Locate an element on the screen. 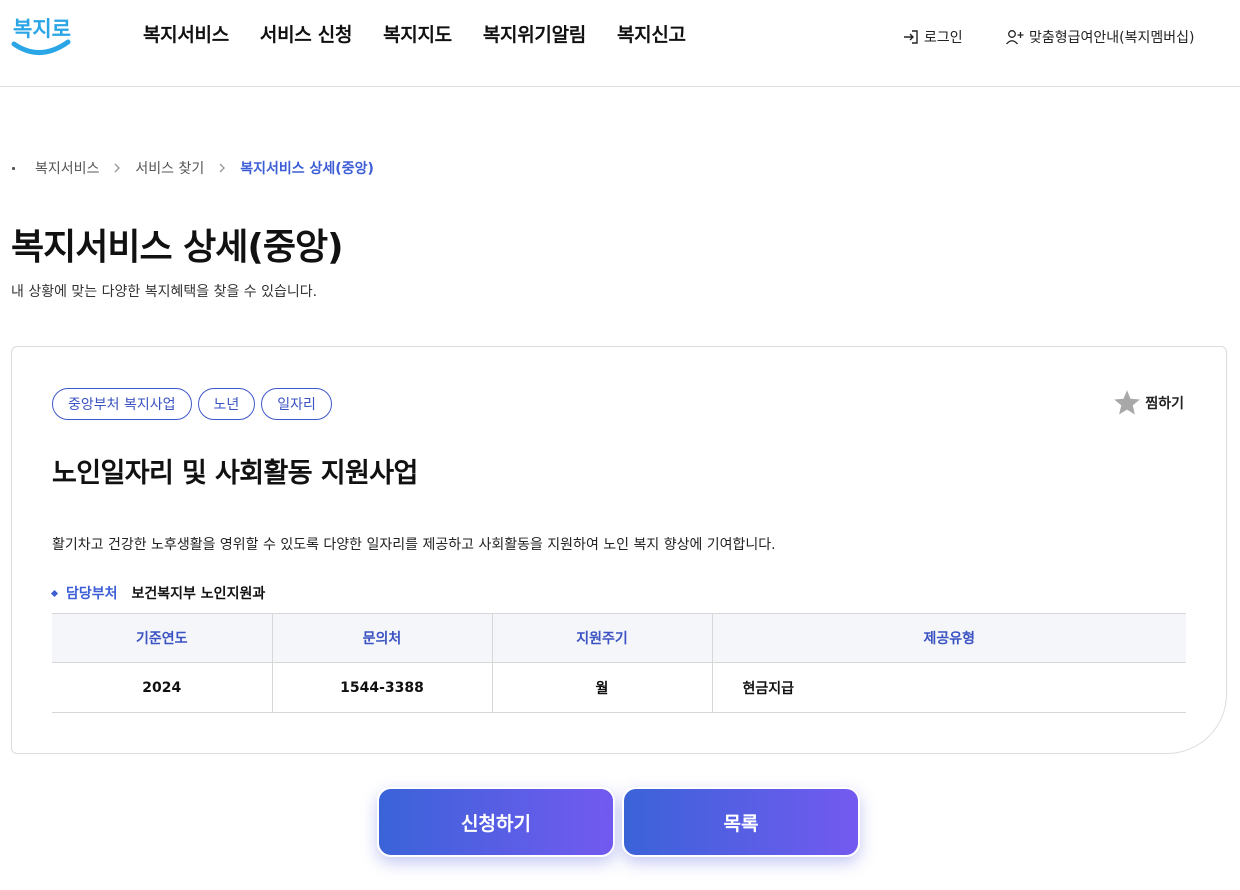 The image size is (1240, 890). breadcrumb: 복지서비스 서비스 찾기 복지서비스 상세(중앙) is located at coordinates (193, 168).